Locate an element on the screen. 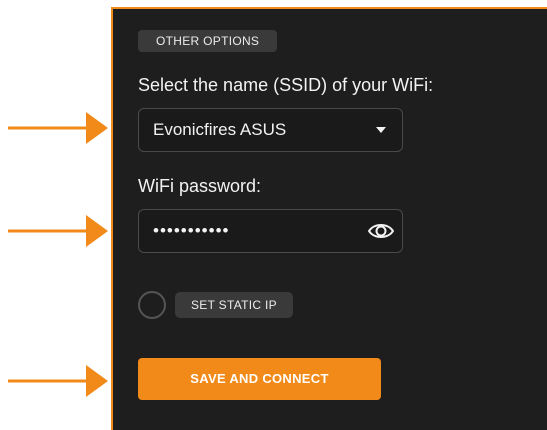 The image size is (547, 430). static-ip-toggle is located at coordinates (152, 305).